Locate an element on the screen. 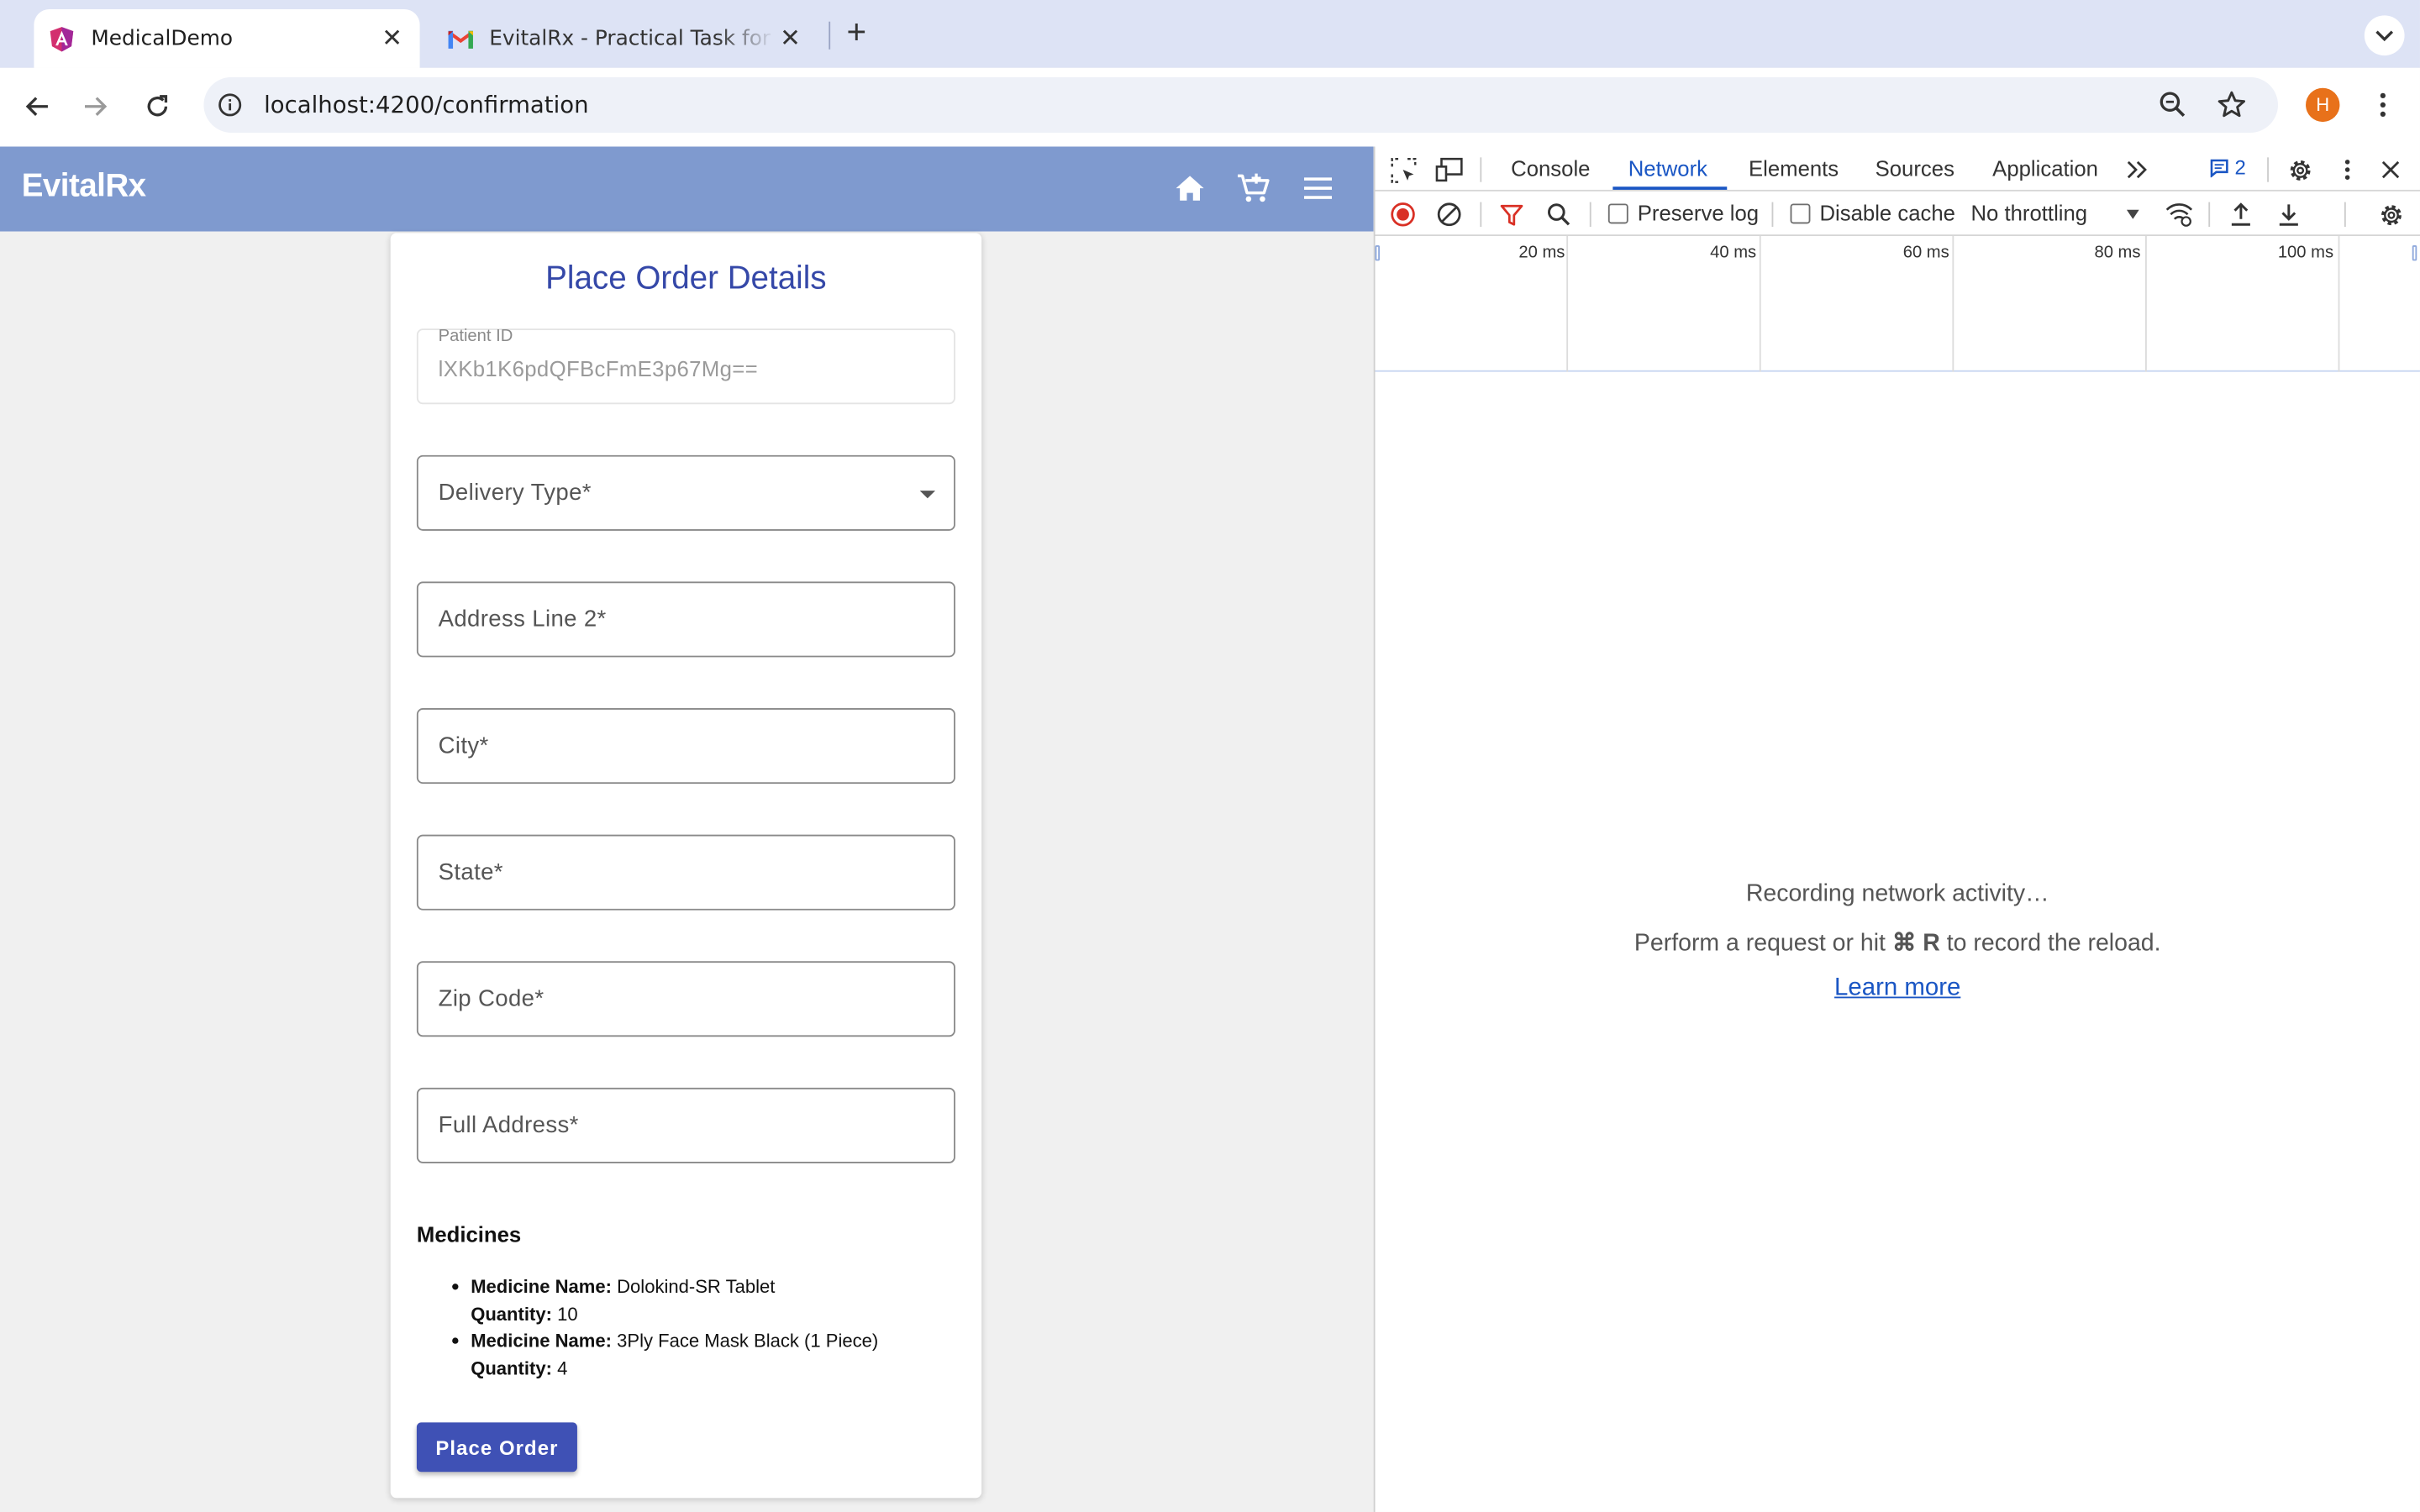  address-line-2-placeholder: Address Line 2* is located at coordinates (522, 619).